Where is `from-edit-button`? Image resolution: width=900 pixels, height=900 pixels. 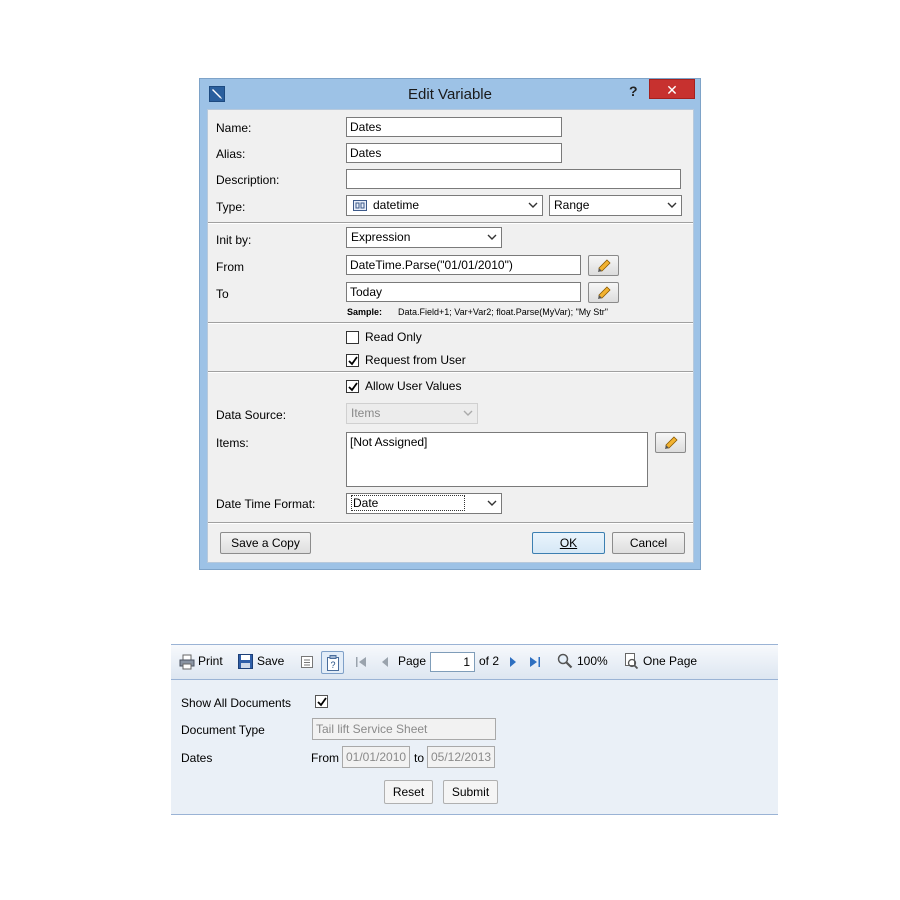 from-edit-button is located at coordinates (603, 265).